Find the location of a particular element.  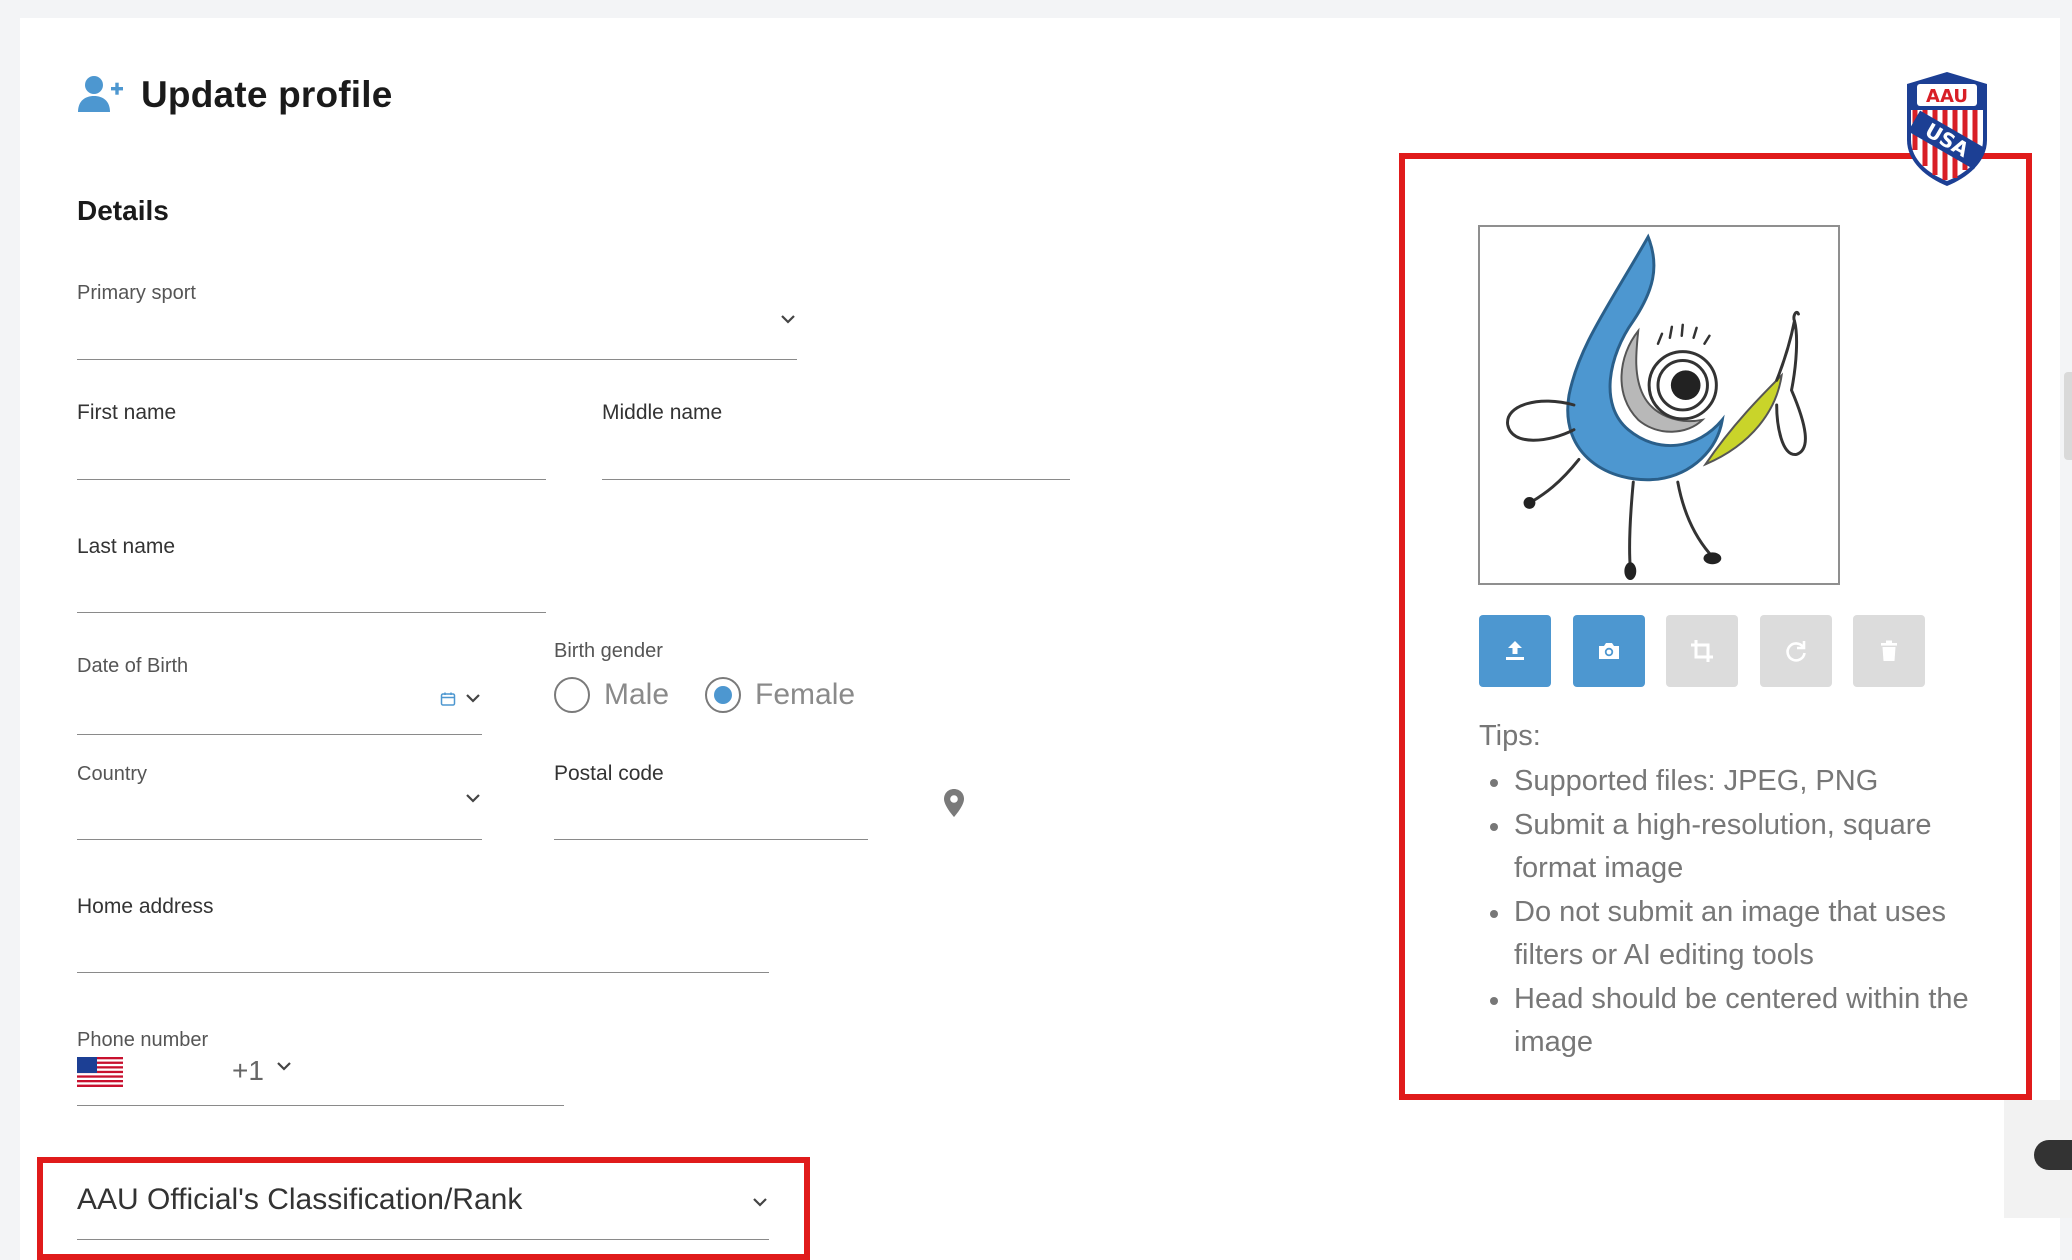

gender-male-radio: Male is located at coordinates (611, 695).